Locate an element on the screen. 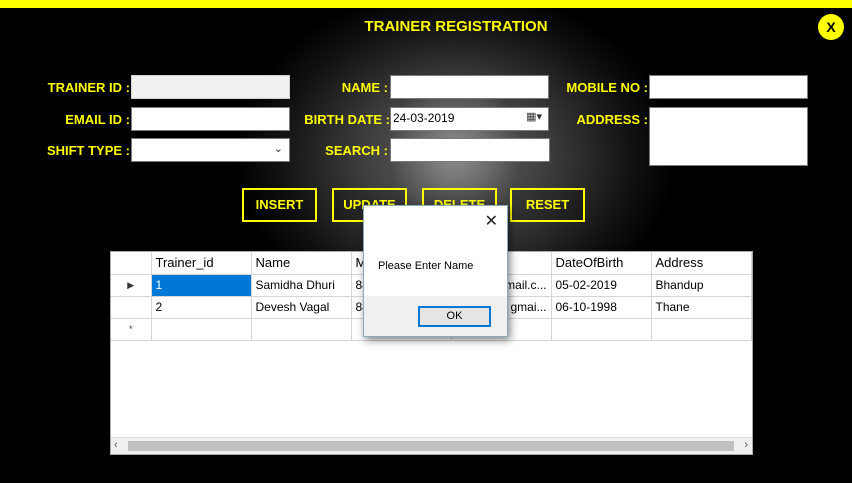 The height and width of the screenshot is (483, 852). dialog-footer: OK is located at coordinates (435, 316).